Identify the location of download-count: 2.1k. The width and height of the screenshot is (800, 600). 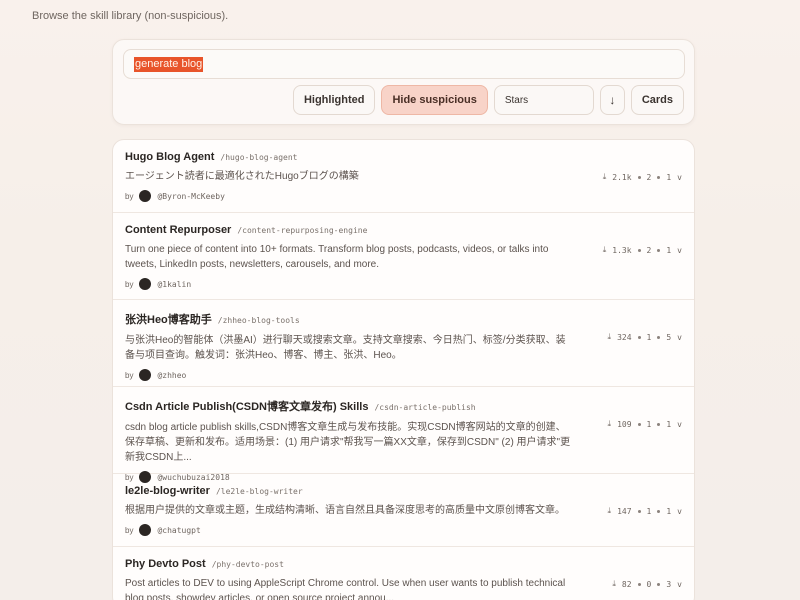
(622, 177).